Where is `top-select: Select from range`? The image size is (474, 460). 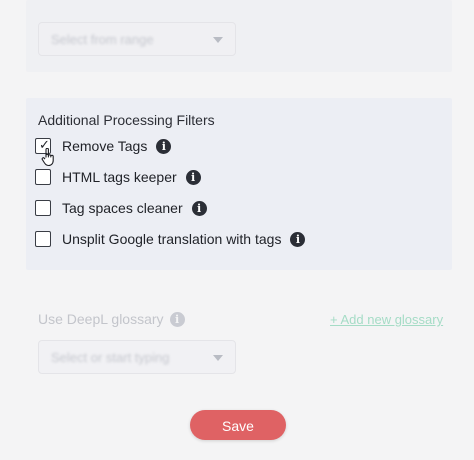
top-select: Select from range is located at coordinates (137, 39).